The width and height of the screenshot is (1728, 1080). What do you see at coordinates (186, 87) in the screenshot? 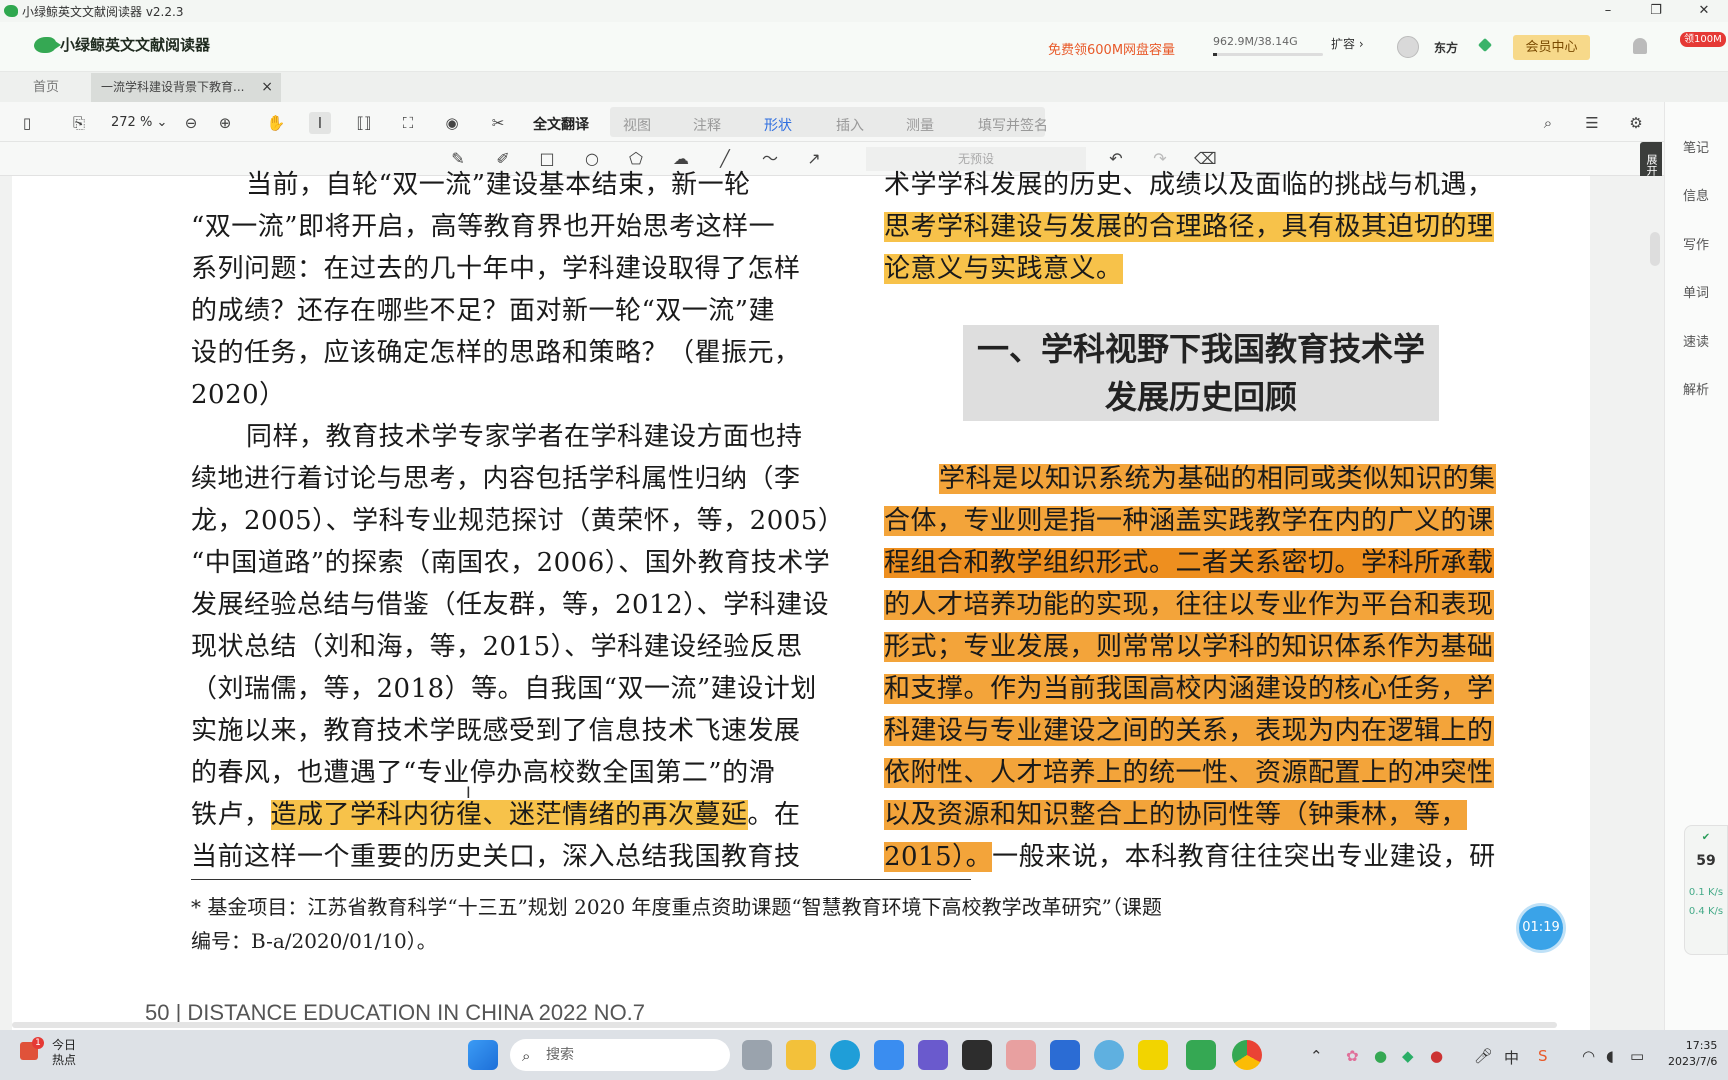
I see `tab-document: 一流学科建设背景下教育... ×` at bounding box center [186, 87].